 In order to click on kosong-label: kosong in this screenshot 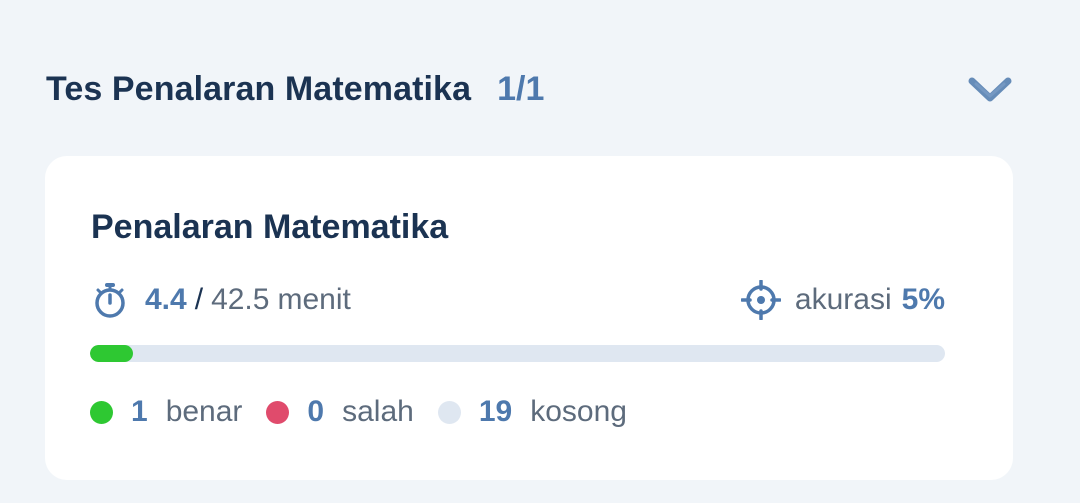, I will do `click(578, 411)`.